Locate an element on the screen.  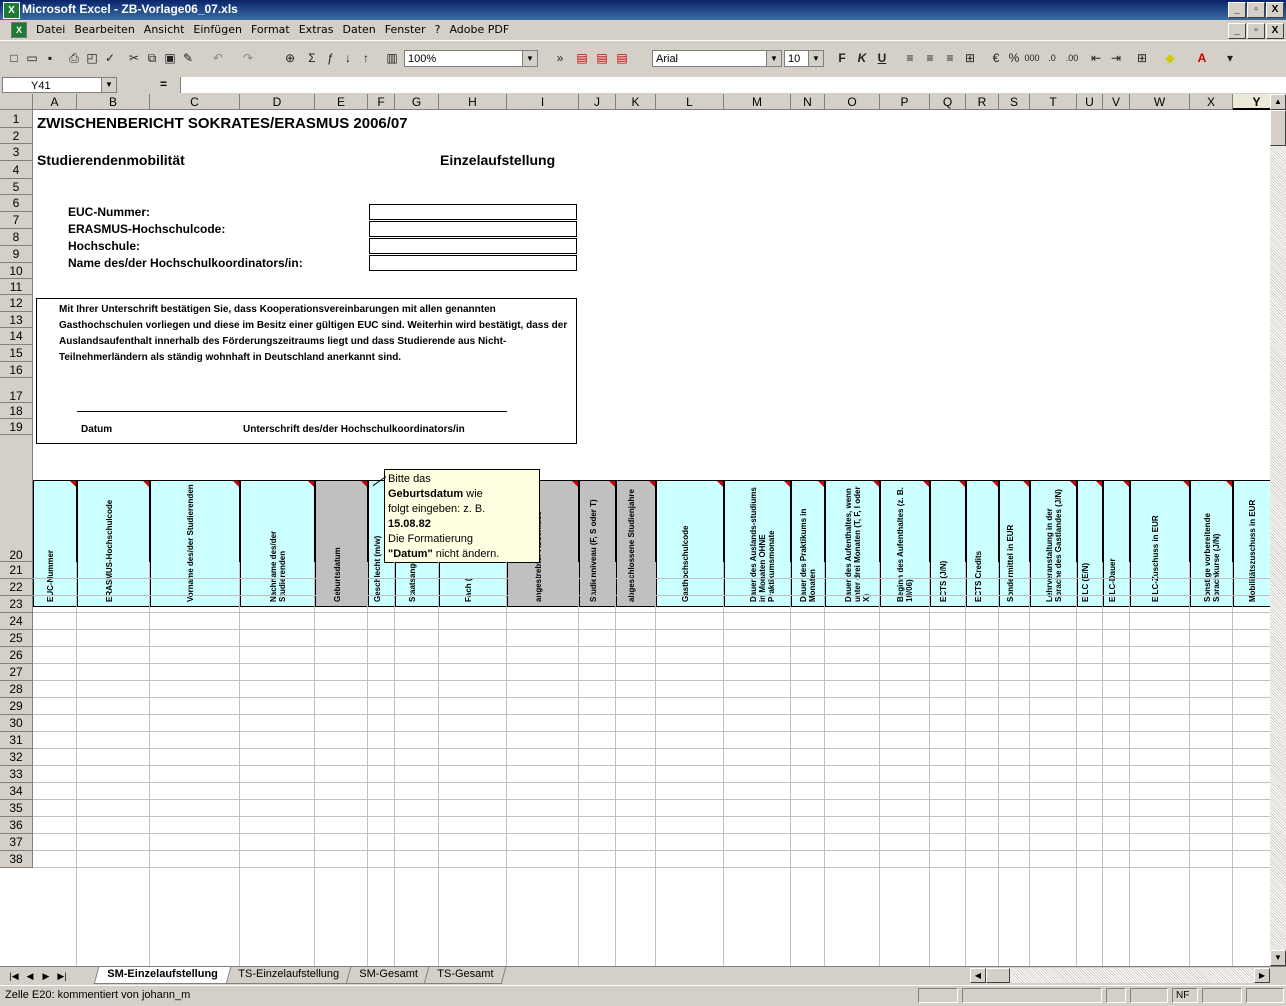
last-sheet-icon: ▶| is located at coordinates (62, 976).